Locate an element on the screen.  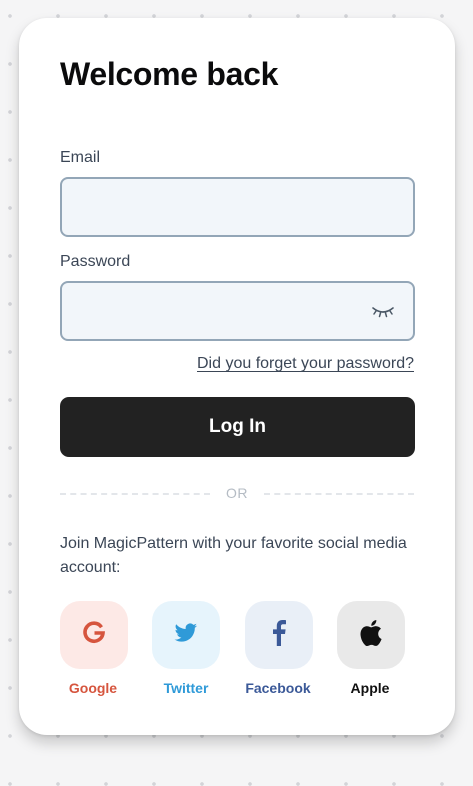
email-label: Email is located at coordinates (80, 157).